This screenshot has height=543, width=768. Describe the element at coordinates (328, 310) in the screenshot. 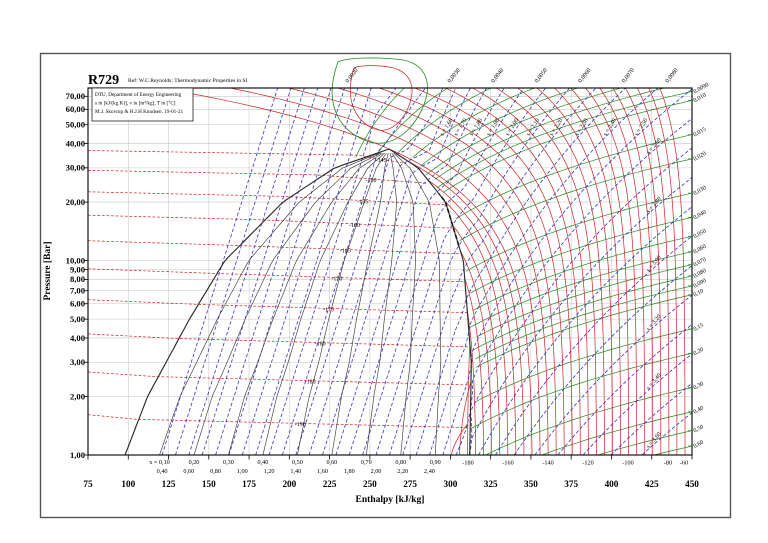

I see `isotherm-dome-label: -175` at that location.